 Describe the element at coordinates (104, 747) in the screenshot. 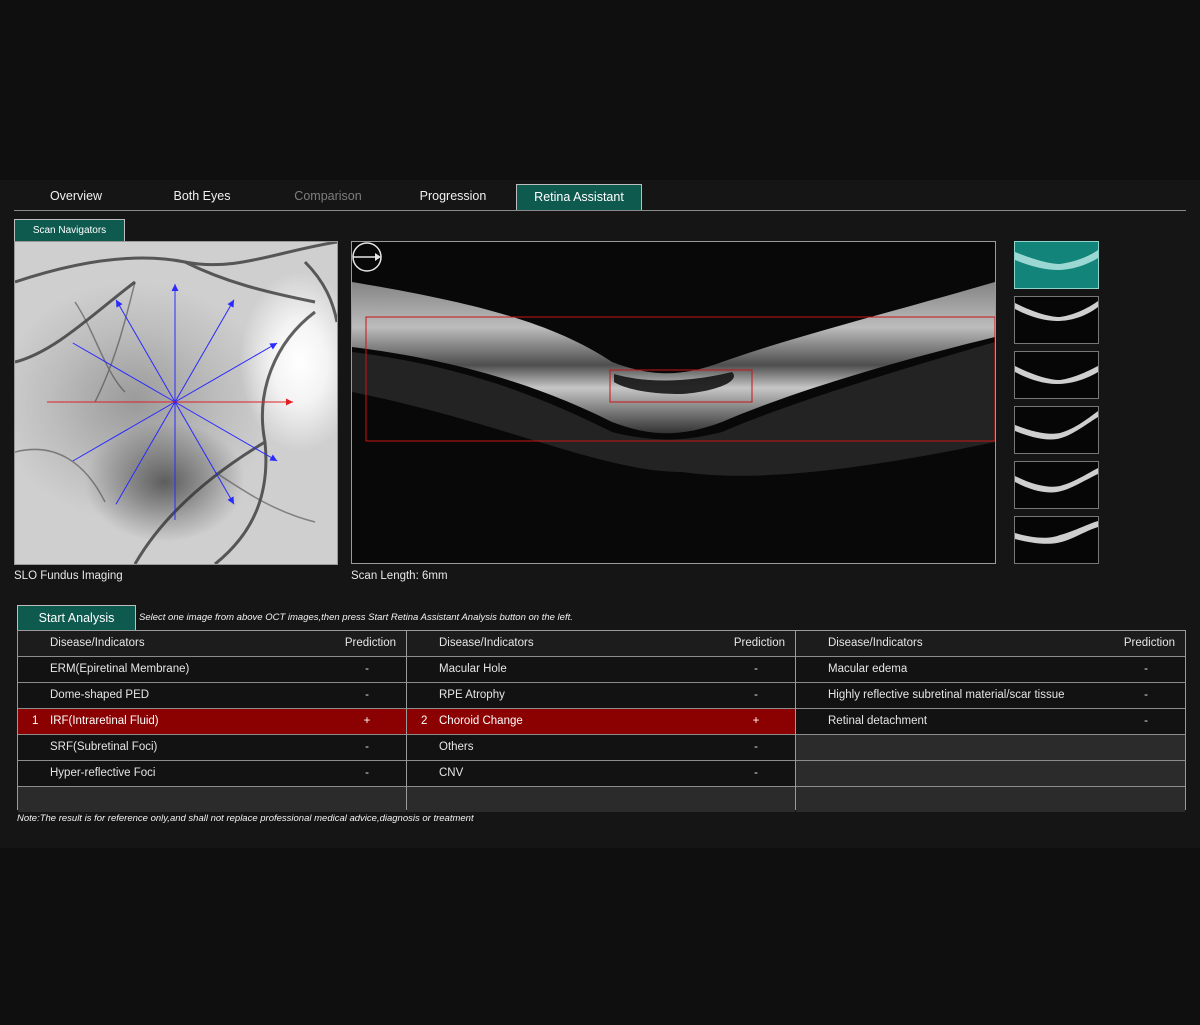

I see `row-disease: SRF(Subretinal Foci)` at that location.